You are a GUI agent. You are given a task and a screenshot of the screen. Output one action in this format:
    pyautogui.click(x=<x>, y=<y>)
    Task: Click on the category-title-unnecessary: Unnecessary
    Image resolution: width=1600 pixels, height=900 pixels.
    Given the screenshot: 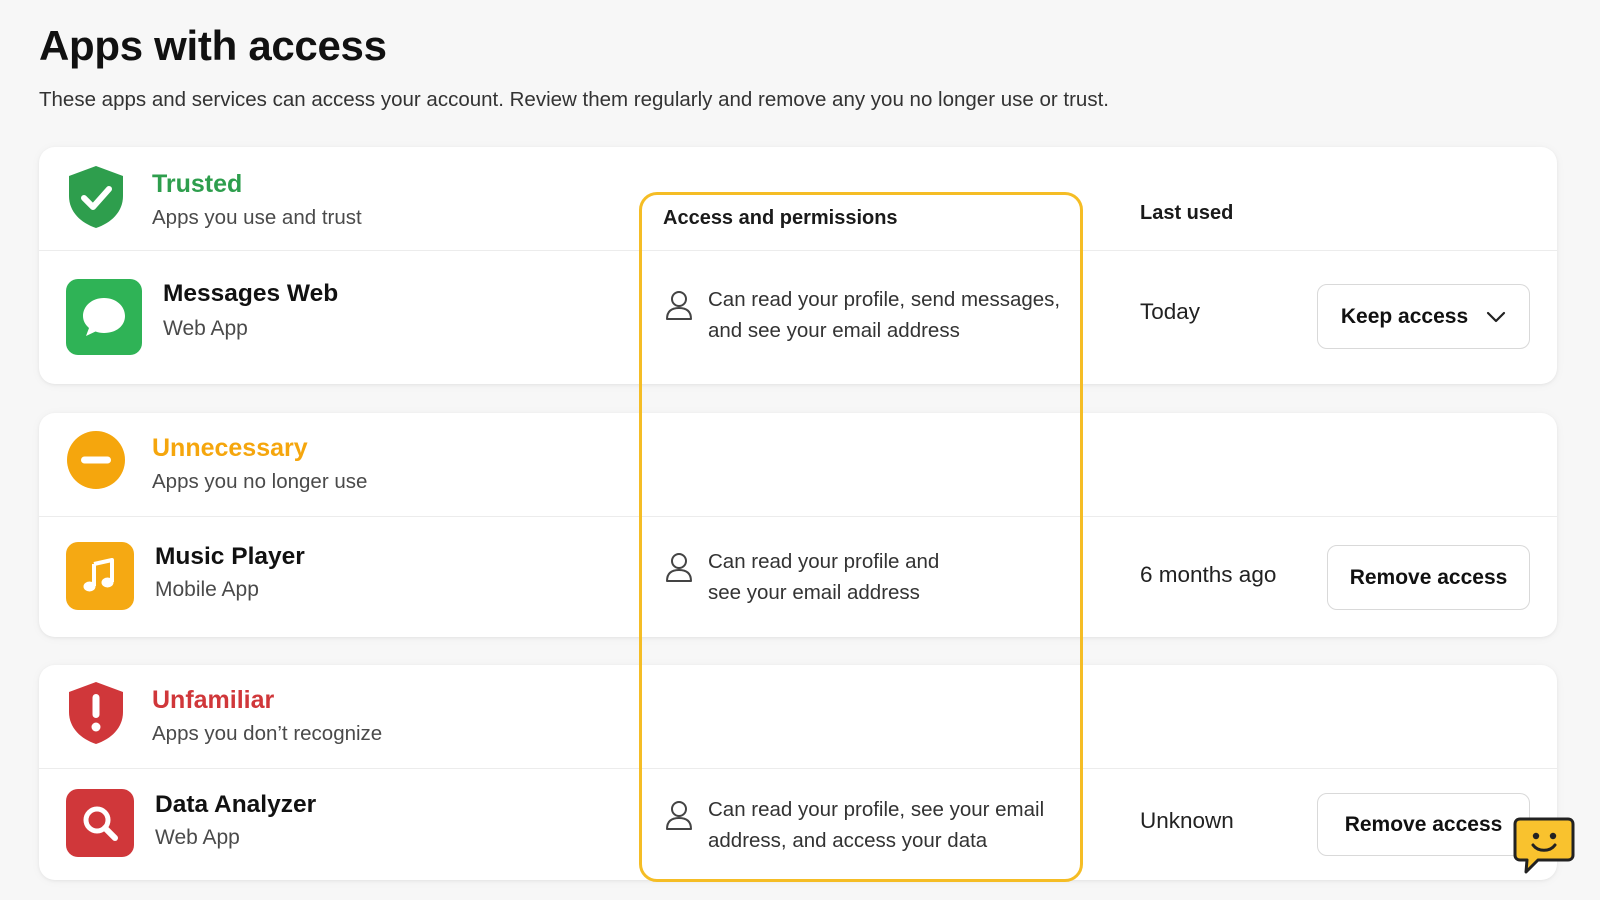 What is the action you would take?
    pyautogui.click(x=230, y=448)
    